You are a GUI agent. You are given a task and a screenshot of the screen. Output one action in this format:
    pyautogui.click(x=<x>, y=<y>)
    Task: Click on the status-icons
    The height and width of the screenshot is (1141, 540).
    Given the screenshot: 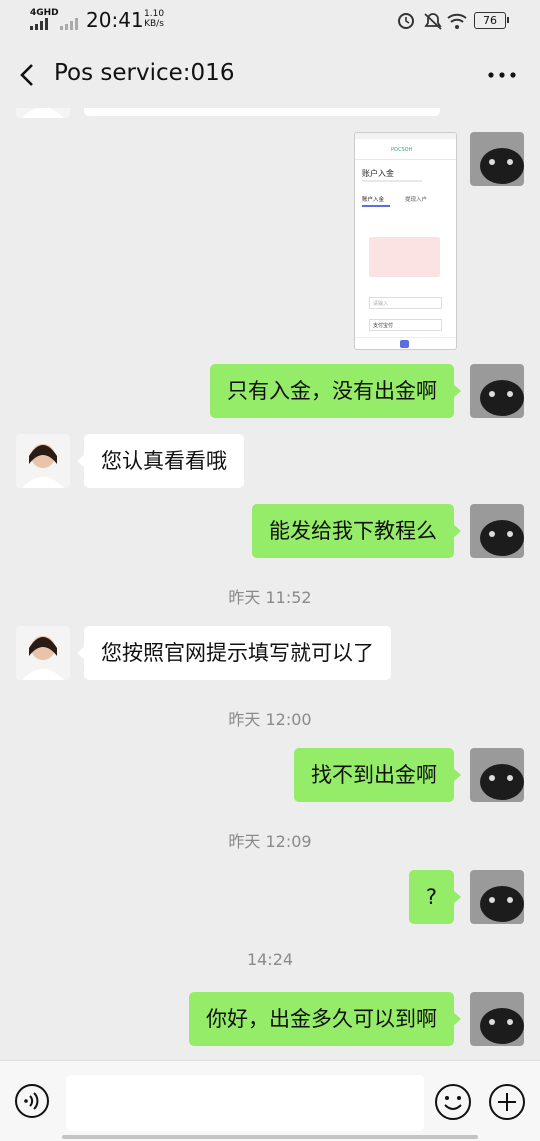 What is the action you would take?
    pyautogui.click(x=432, y=21)
    